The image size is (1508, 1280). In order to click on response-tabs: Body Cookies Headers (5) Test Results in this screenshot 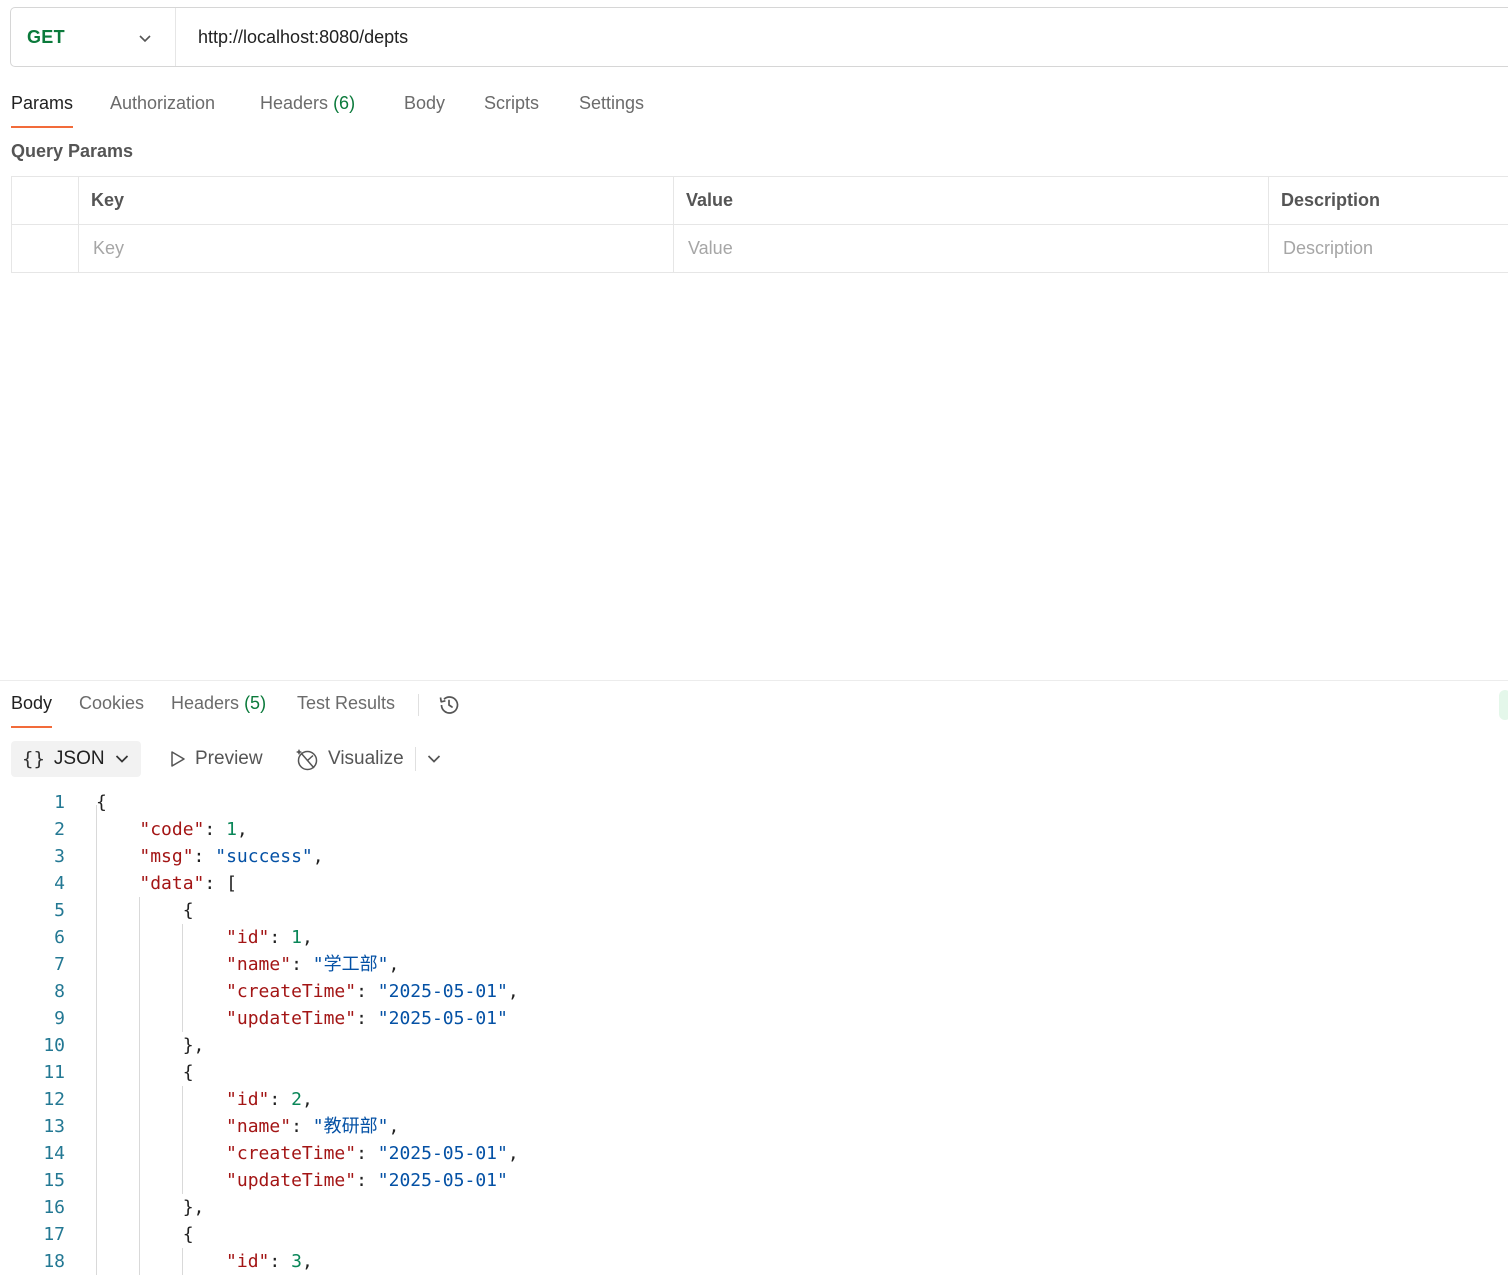, I will do `click(261, 707)`.